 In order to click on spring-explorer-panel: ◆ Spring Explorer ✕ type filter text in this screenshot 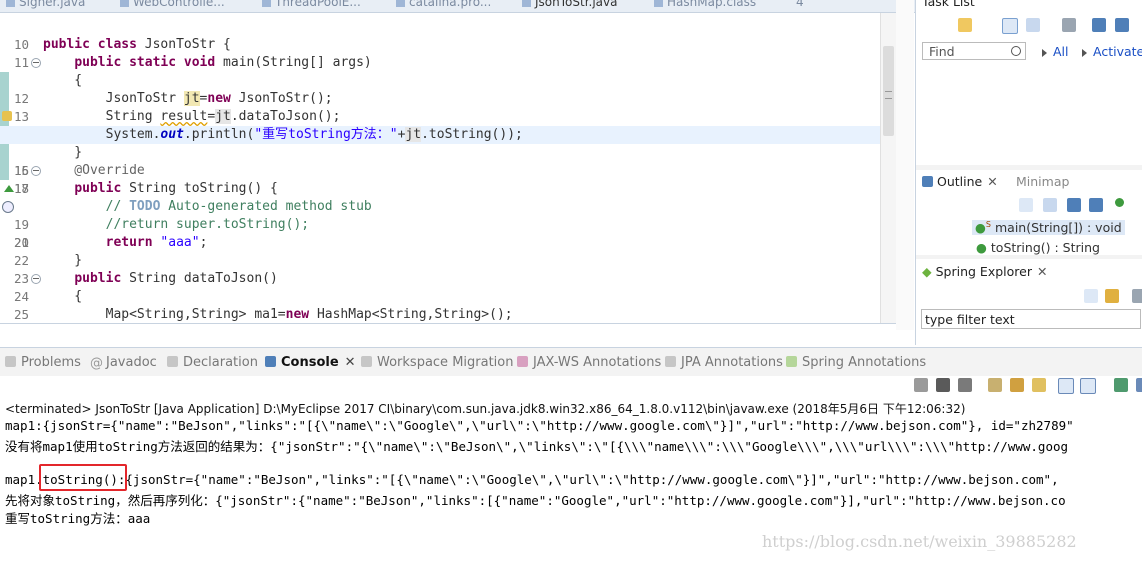, I will do `click(1029, 302)`.